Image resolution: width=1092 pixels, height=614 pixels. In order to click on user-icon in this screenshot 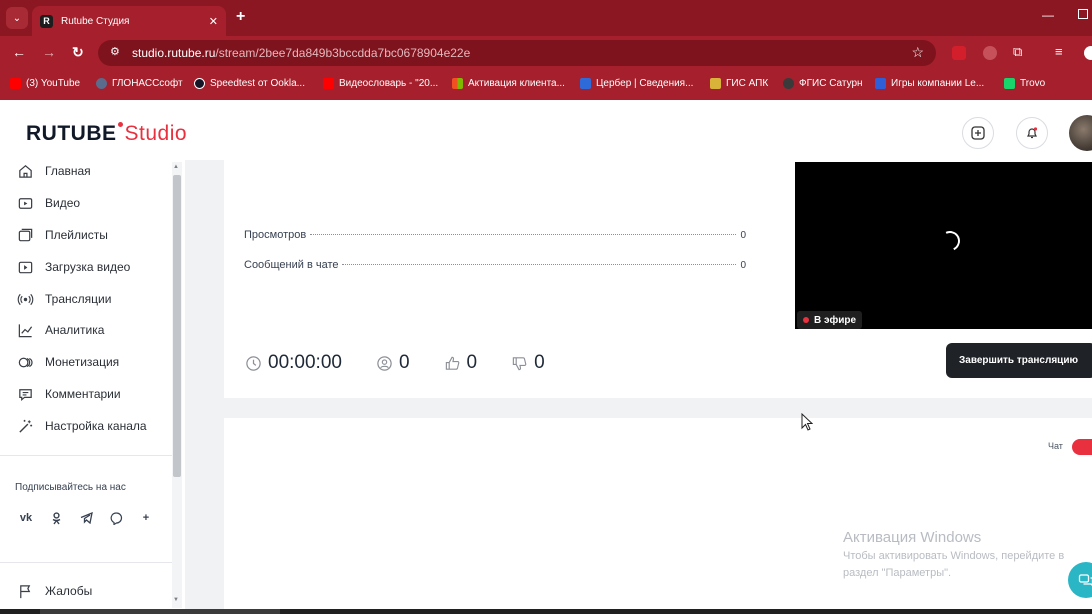, I will do `click(384, 363)`.